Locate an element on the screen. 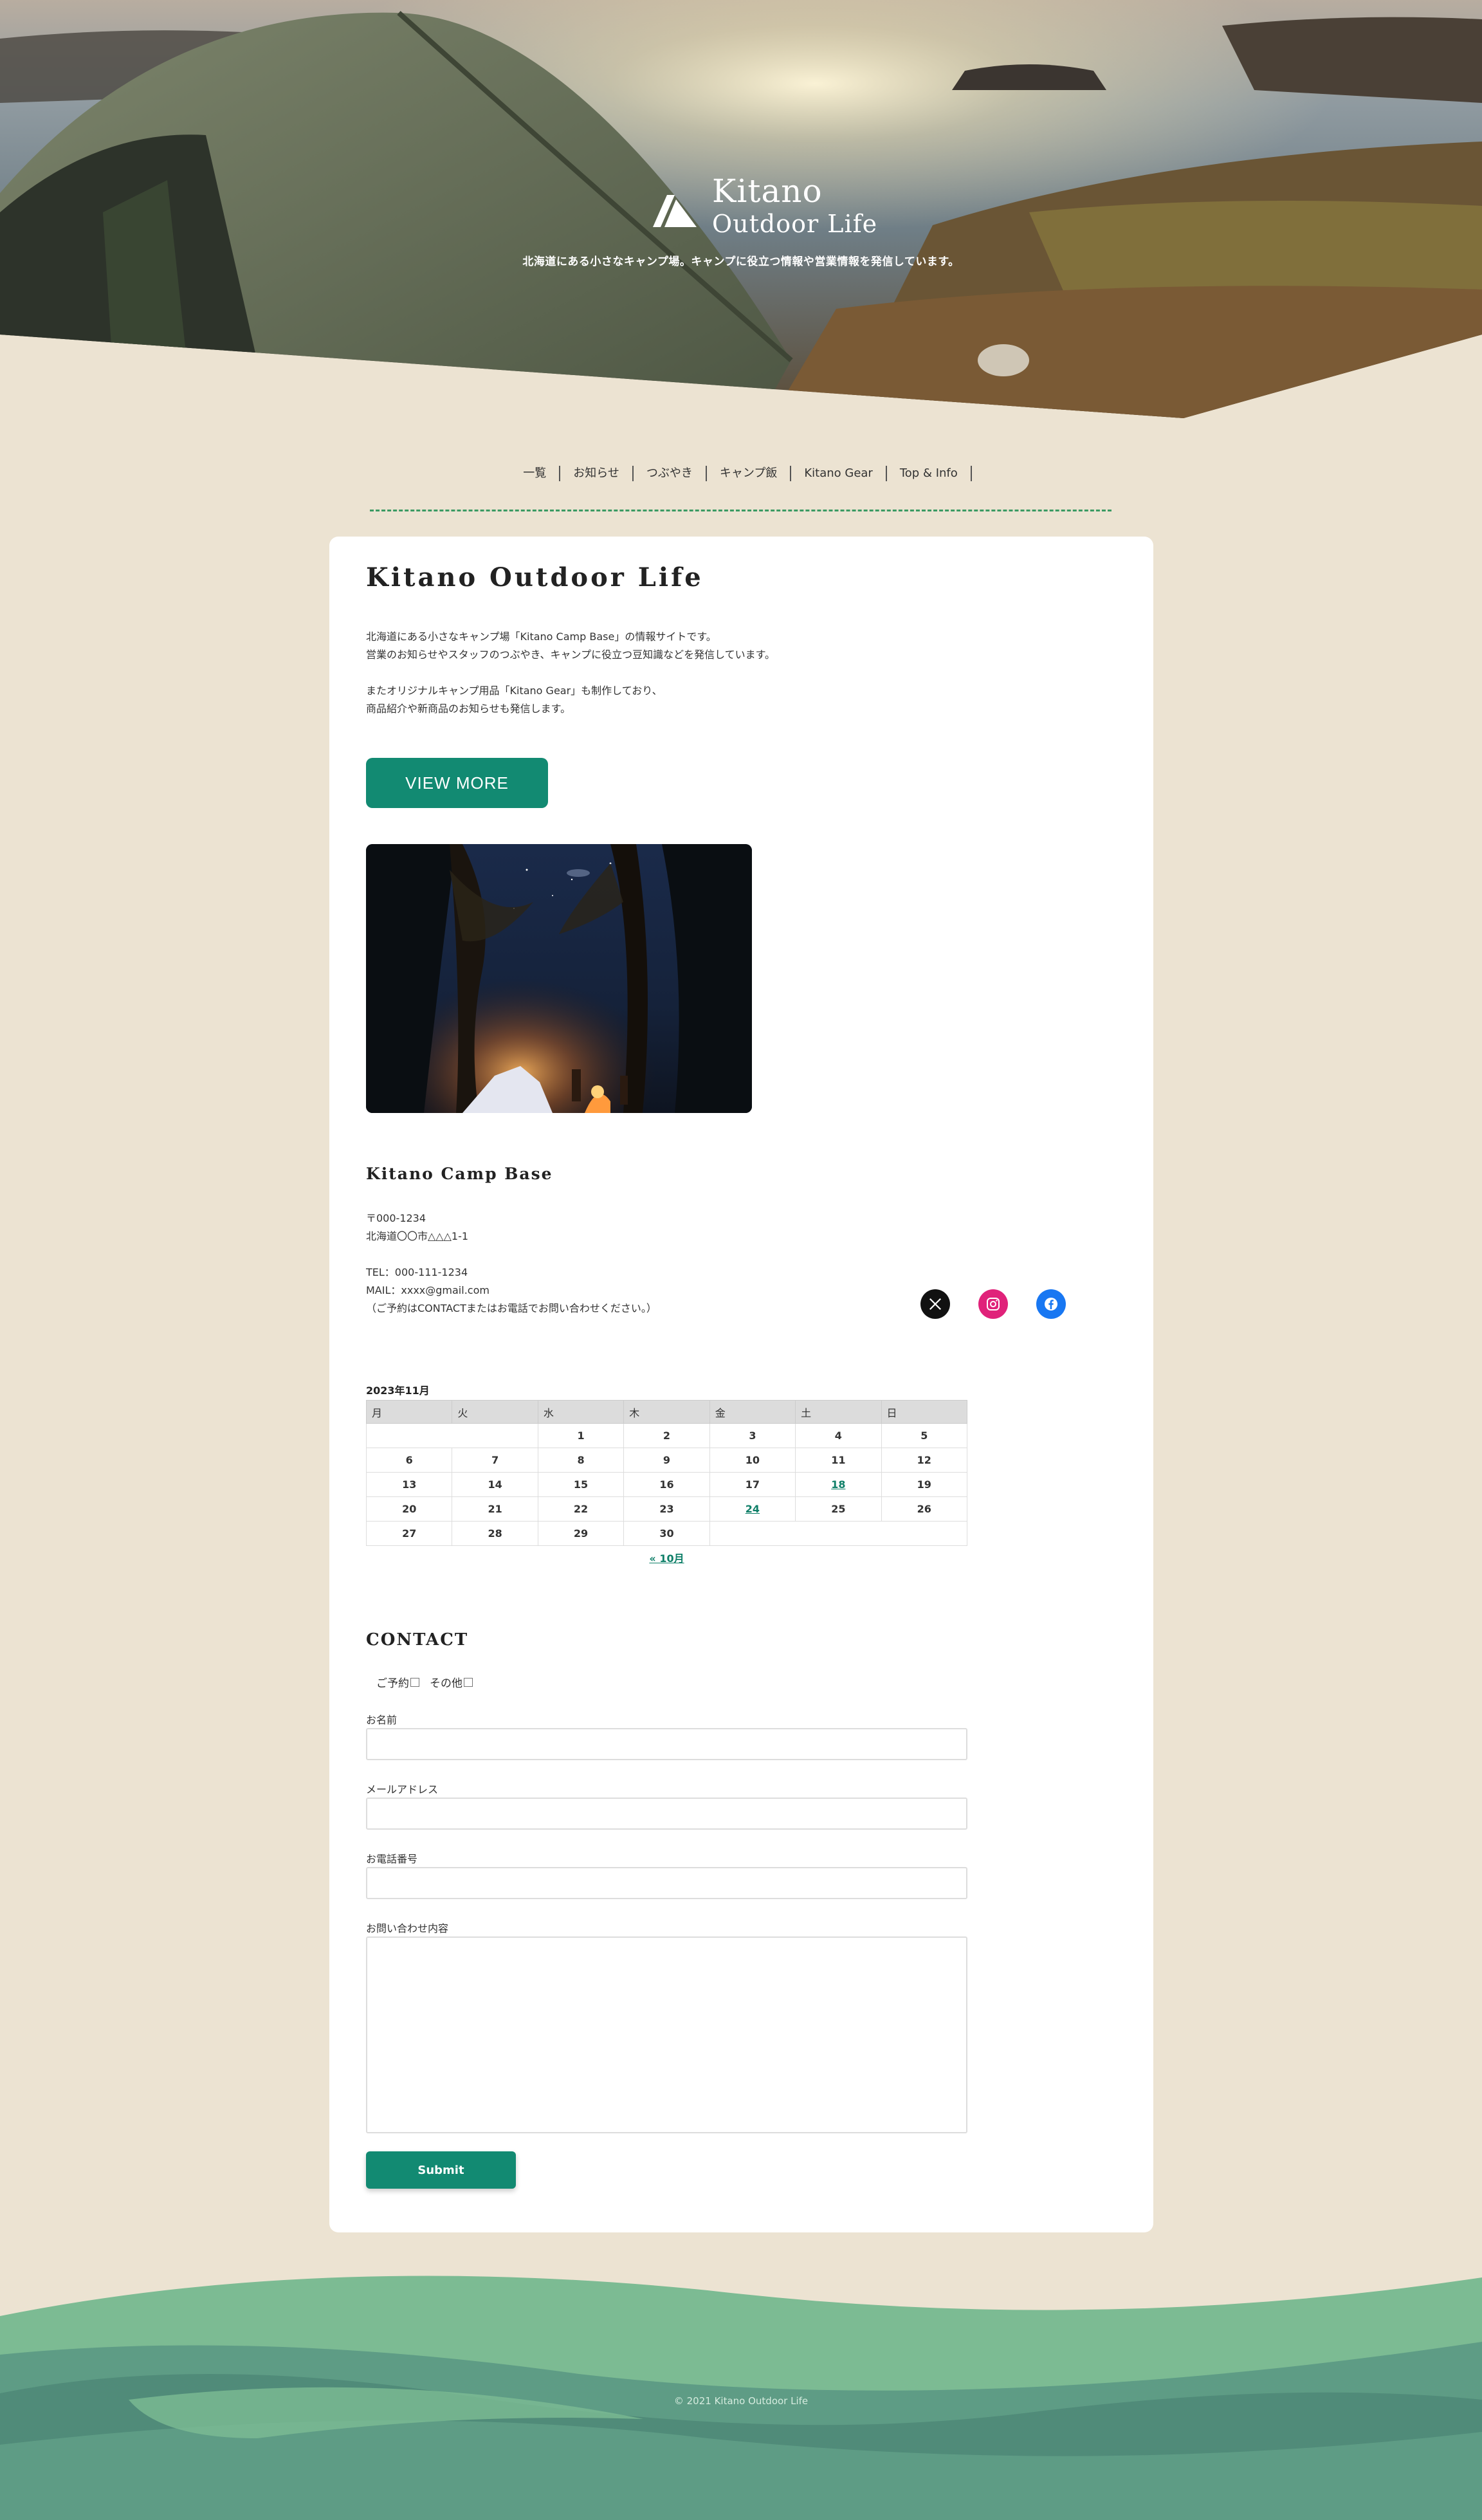 This screenshot has height=2520, width=1482. calendar-day-cell: 18 is located at coordinates (838, 1484).